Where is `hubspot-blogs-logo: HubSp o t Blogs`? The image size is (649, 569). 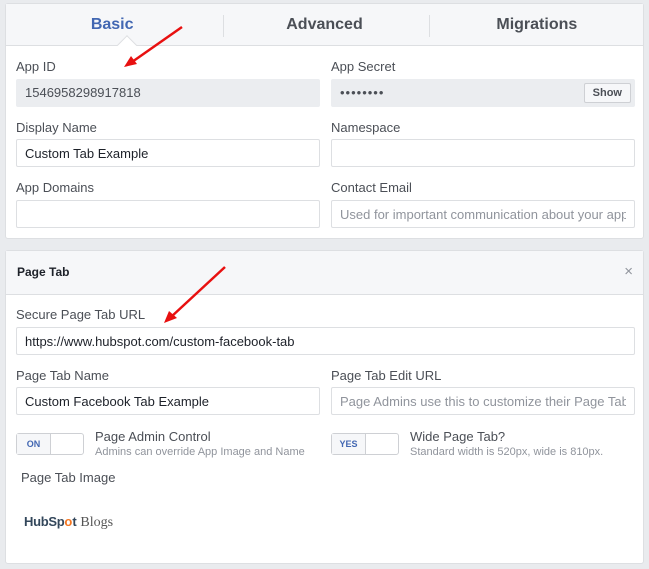 hubspot-blogs-logo: HubSp o t Blogs is located at coordinates (68, 522).